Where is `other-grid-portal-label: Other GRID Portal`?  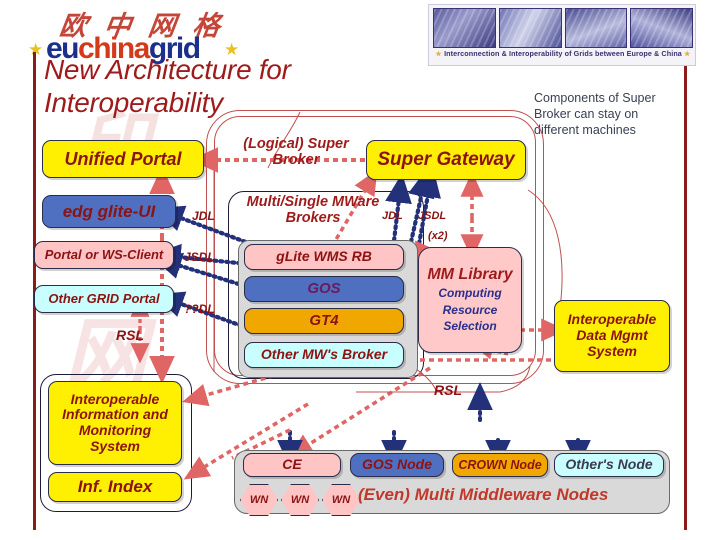 other-grid-portal-label: Other GRID Portal is located at coordinates (104, 298).